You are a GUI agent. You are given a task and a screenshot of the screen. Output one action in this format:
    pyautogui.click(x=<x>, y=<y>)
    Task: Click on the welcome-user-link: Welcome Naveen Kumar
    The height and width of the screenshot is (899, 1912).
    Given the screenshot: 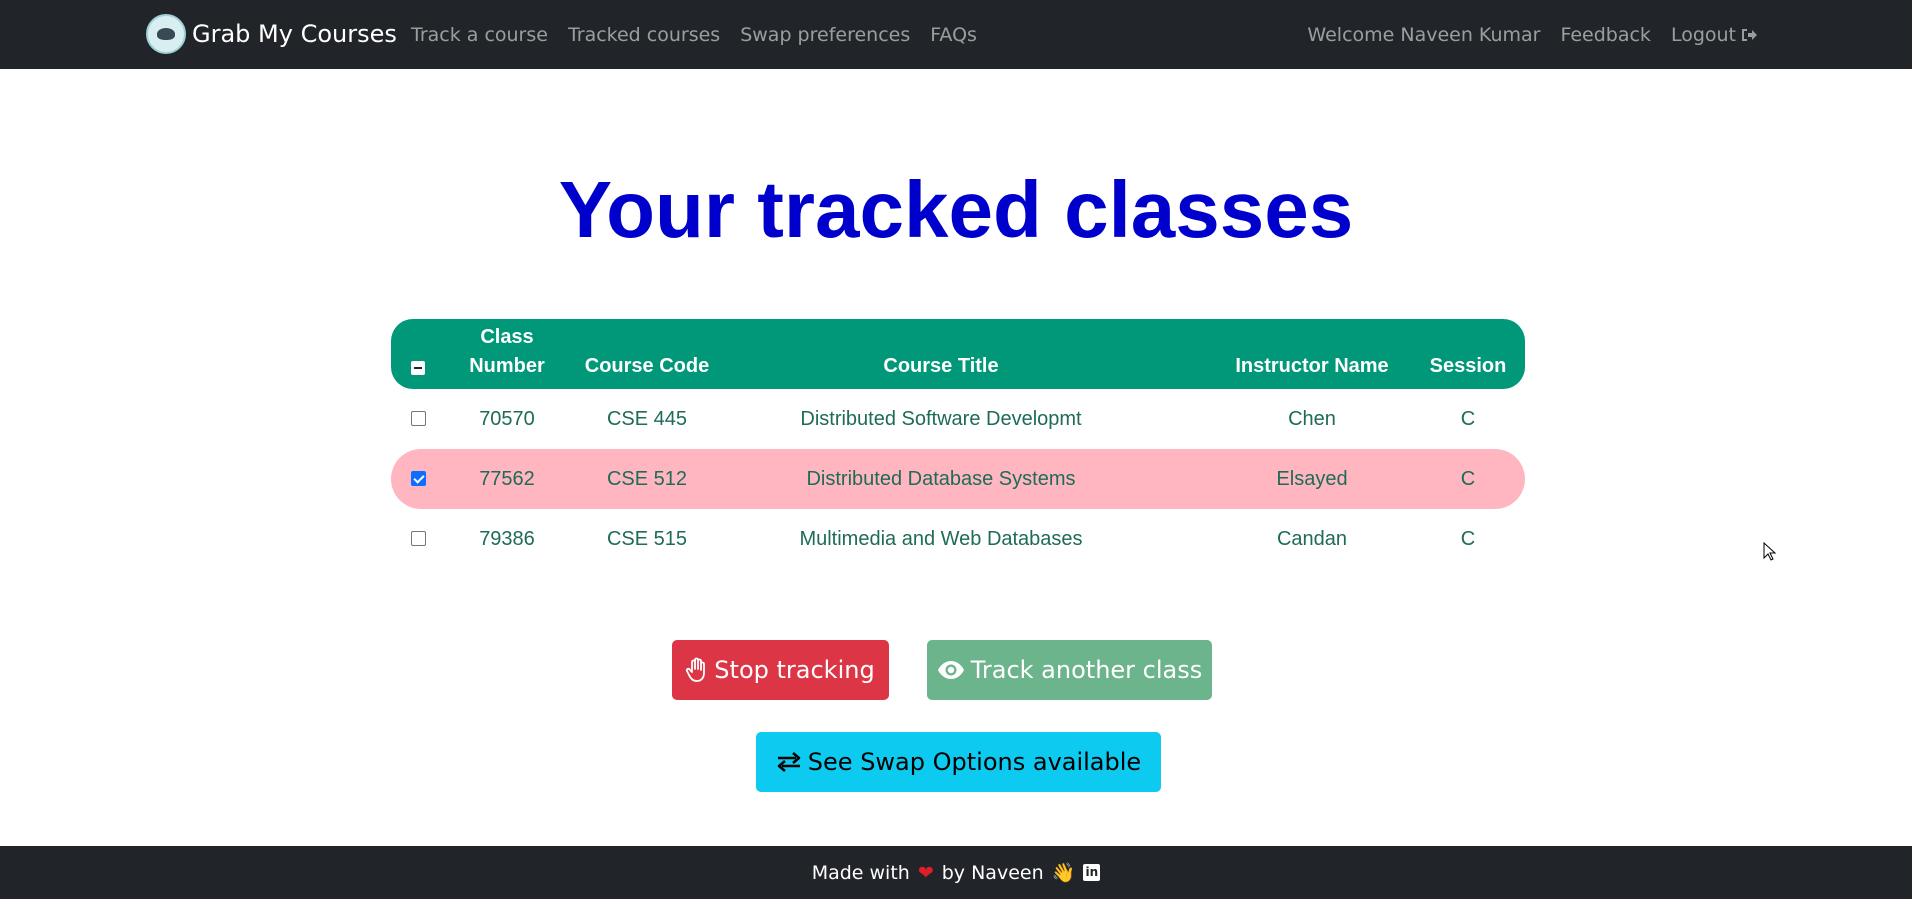 What is the action you would take?
    pyautogui.click(x=1423, y=35)
    